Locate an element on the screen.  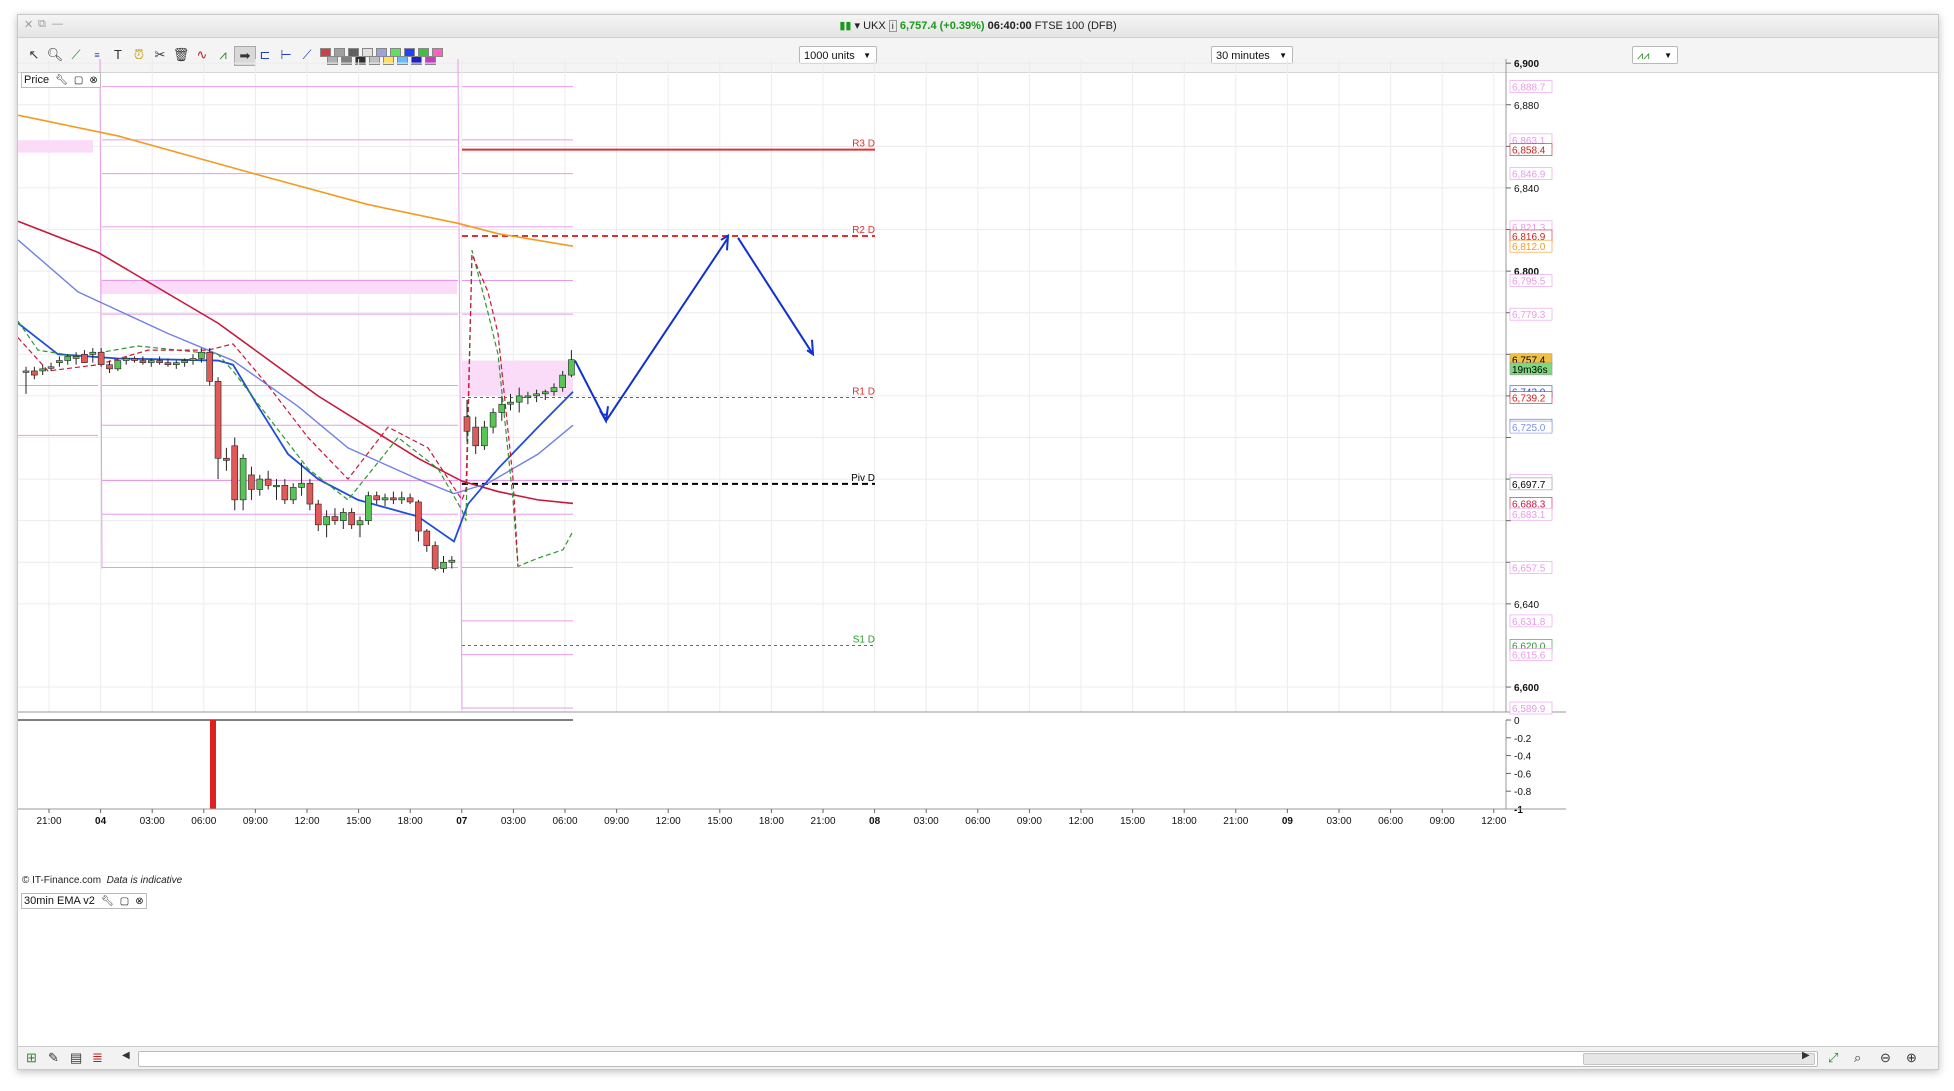
pivot-level-label: R1 D is located at coordinates (863, 392).